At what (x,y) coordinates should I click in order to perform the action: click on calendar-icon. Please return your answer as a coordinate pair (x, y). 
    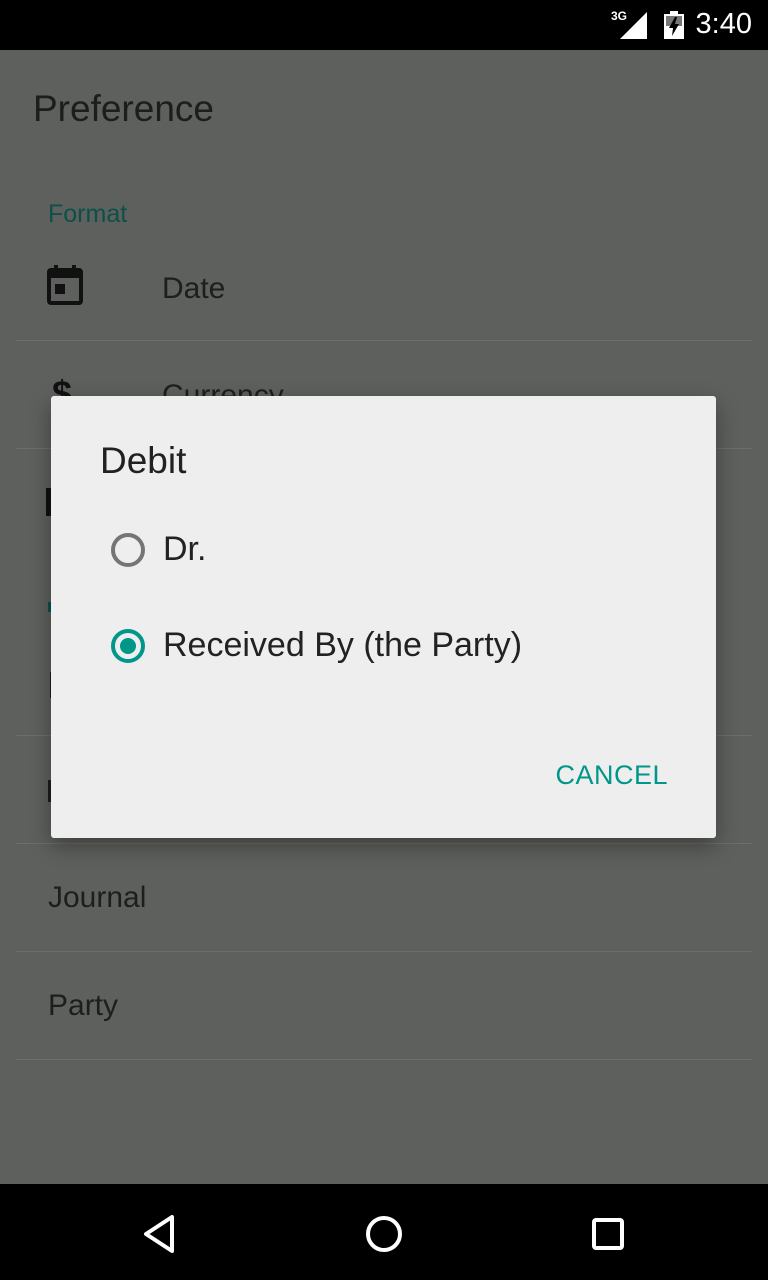
    Looking at the image, I should click on (65, 287).